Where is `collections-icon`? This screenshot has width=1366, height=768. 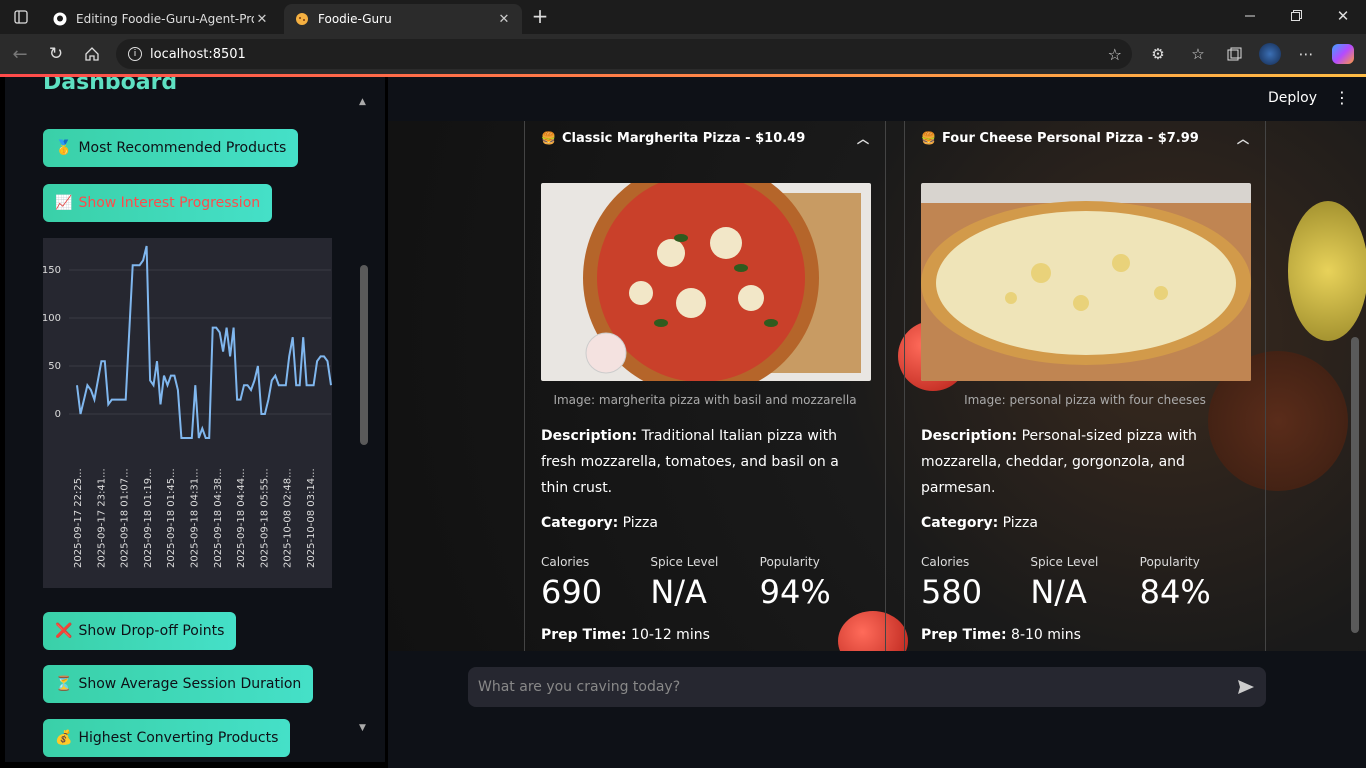
collections-icon is located at coordinates (1234, 54).